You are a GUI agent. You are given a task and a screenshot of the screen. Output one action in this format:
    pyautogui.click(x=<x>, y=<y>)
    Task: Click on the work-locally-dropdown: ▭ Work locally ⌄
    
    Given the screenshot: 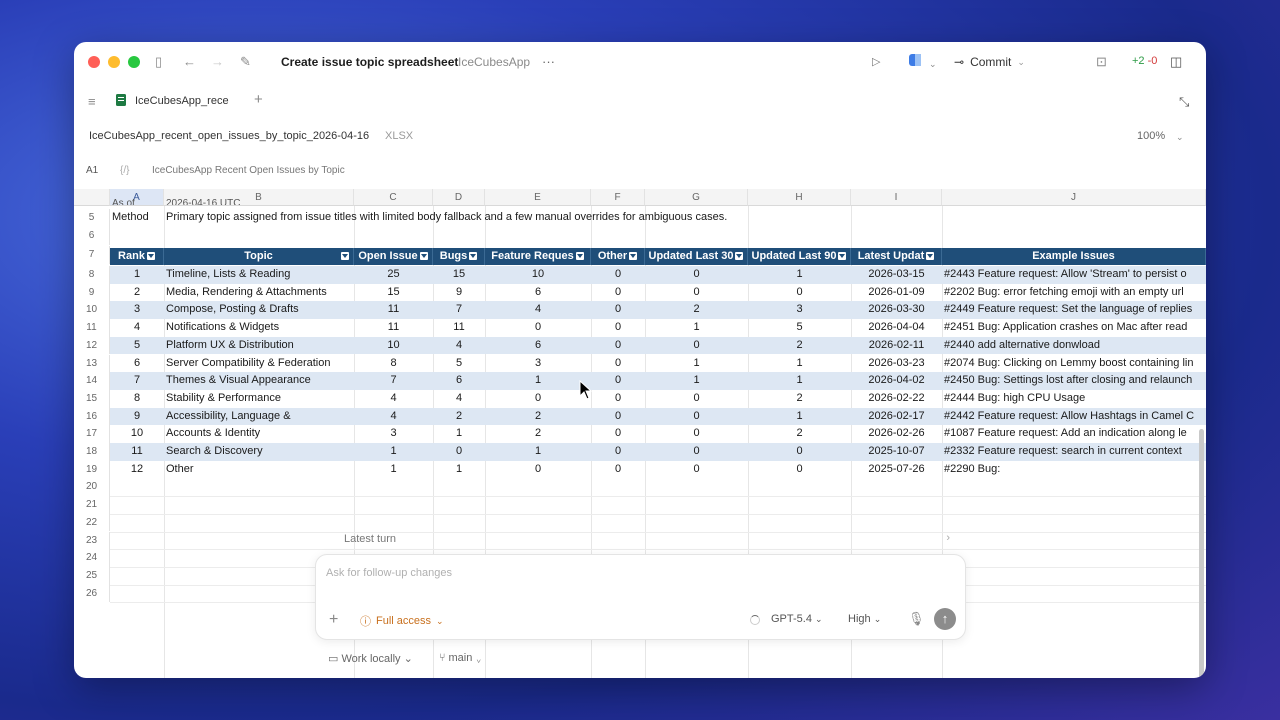 What is the action you would take?
    pyautogui.click(x=370, y=658)
    